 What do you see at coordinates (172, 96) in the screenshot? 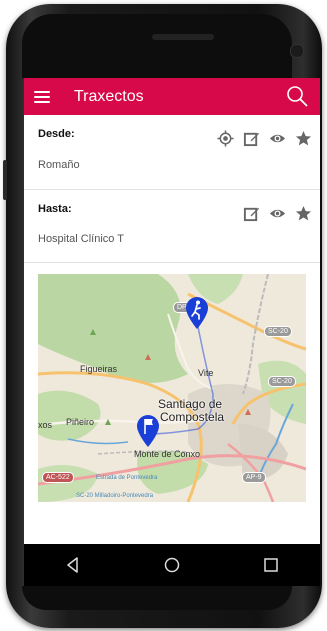
I see `app-bar: Traxectos` at bounding box center [172, 96].